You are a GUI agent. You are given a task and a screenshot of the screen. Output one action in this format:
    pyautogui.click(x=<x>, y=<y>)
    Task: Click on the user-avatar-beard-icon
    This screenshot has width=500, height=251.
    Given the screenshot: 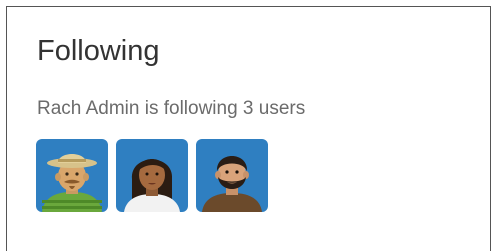 What is the action you would take?
    pyautogui.click(x=232, y=175)
    